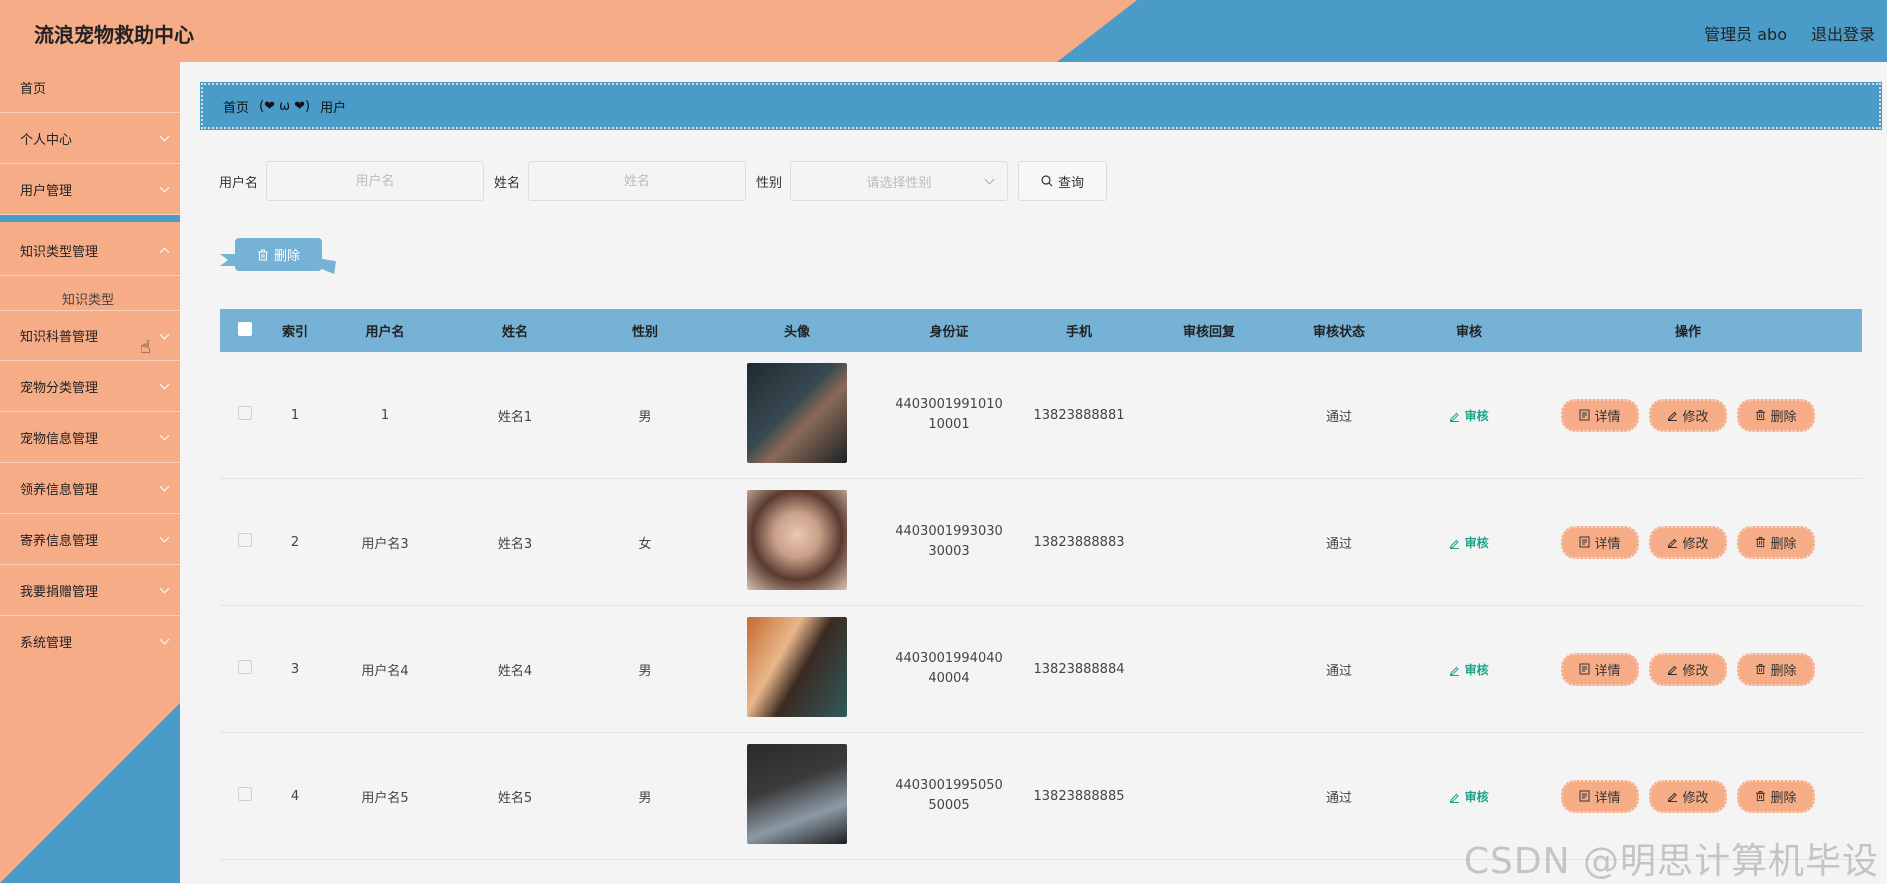  Describe the element at coordinates (1079, 415) in the screenshot. I see `cell-phone: 13823888881` at that location.